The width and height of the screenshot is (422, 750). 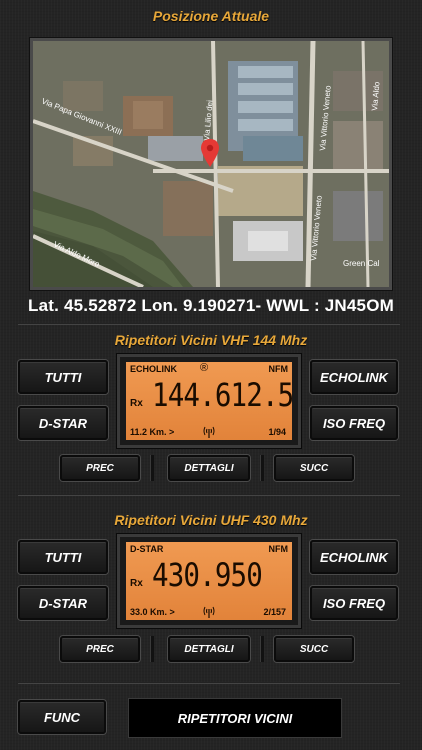 I want to click on lcd-mode: D-STAR, so click(x=147, y=549).